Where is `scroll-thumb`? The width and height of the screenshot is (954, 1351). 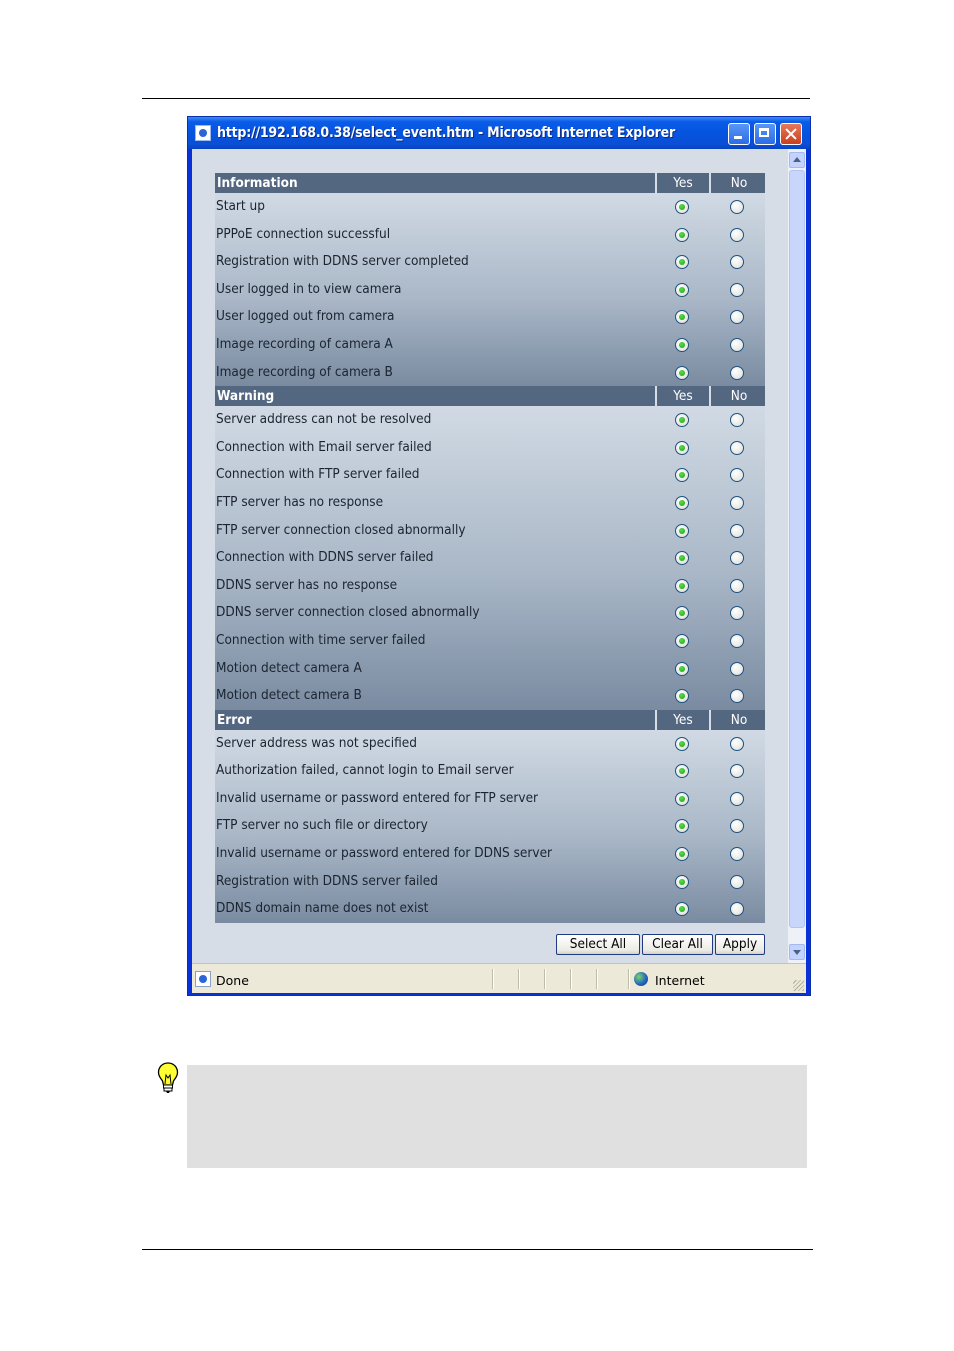 scroll-thumb is located at coordinates (797, 549).